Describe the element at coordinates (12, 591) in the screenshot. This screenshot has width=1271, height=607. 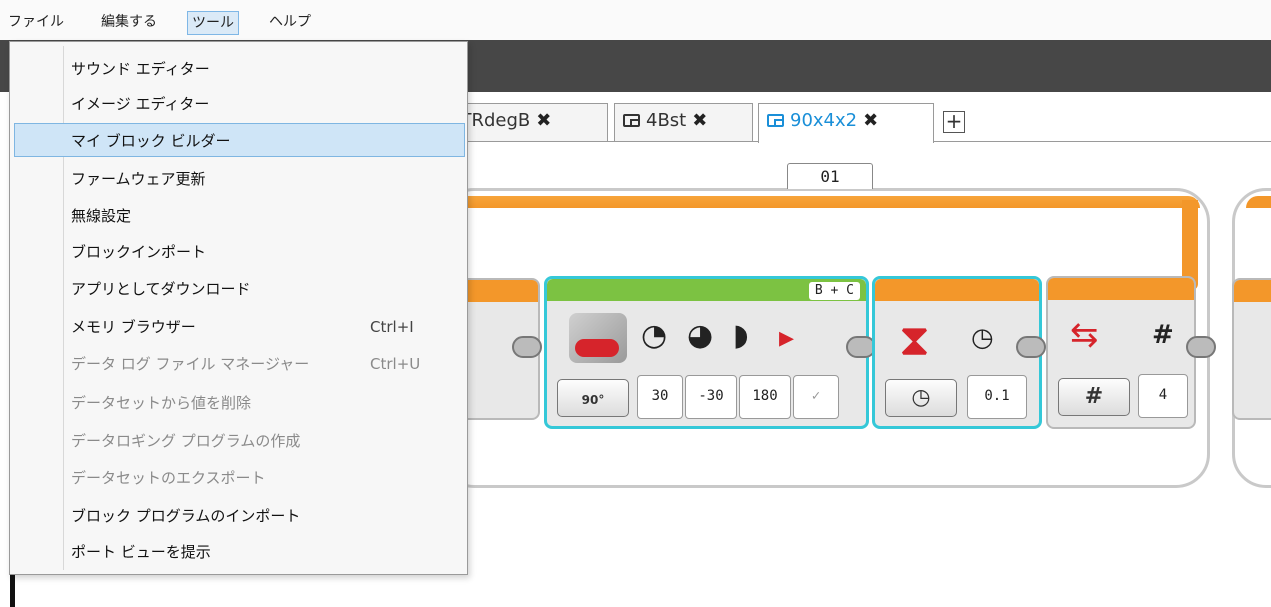
I see `text-cursor` at that location.